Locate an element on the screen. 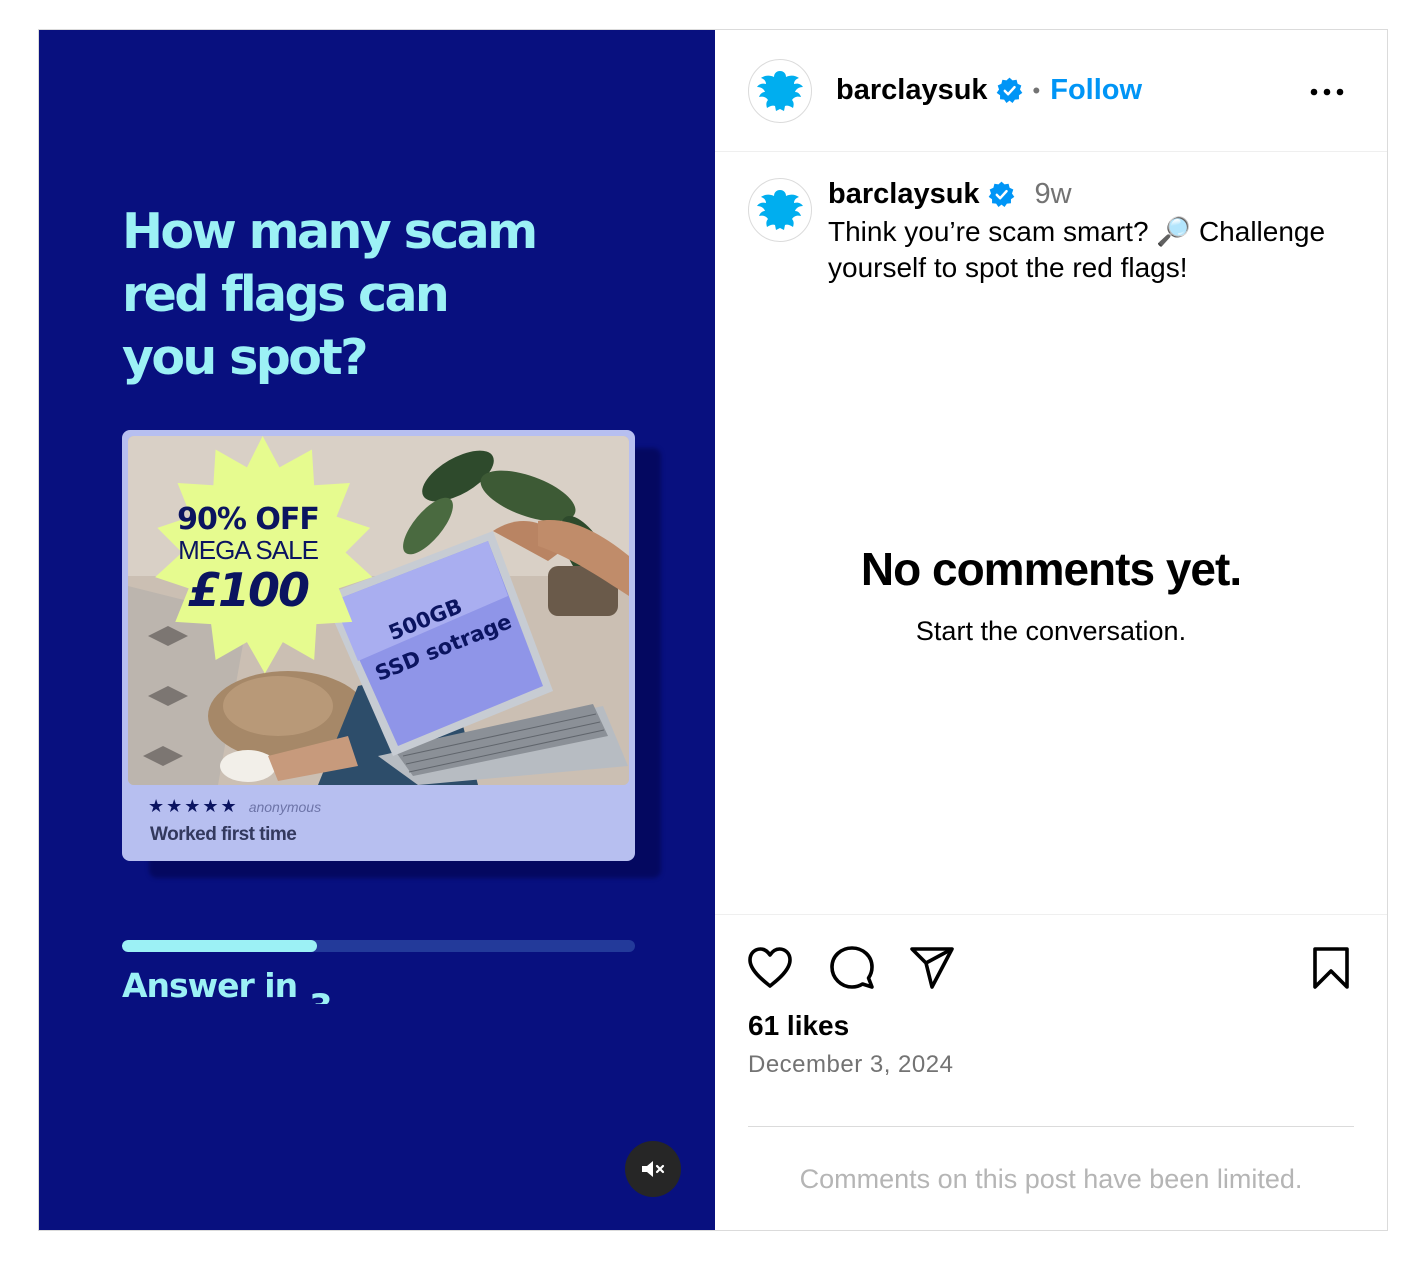  heart-icon is located at coordinates (770, 967).